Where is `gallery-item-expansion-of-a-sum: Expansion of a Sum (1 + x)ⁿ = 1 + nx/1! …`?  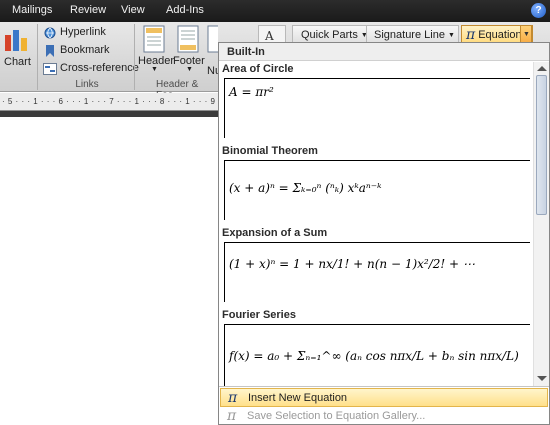 gallery-item-expansion-of-a-sum: Expansion of a Sum (1 + x)ⁿ = 1 + nx/1! … is located at coordinates (376, 265).